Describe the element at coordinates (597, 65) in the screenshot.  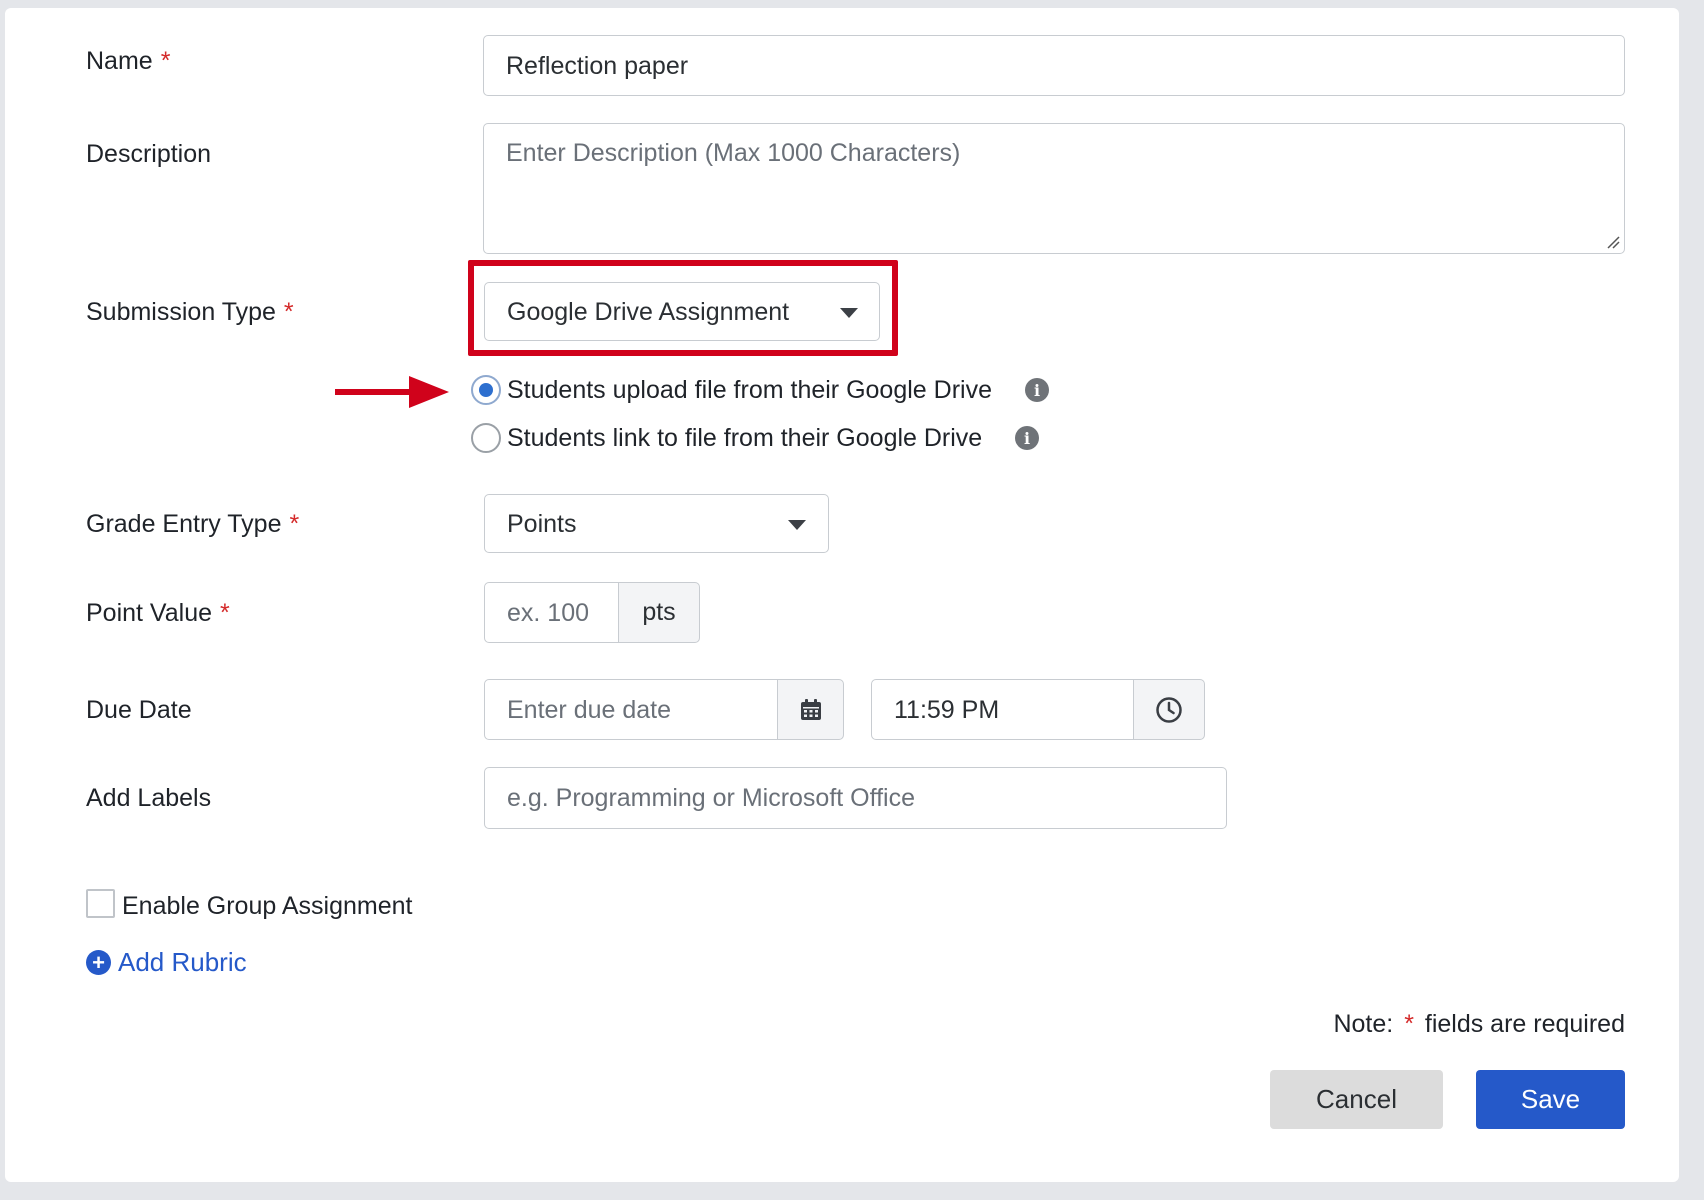
I see `name-input-value: Reflection paper` at that location.